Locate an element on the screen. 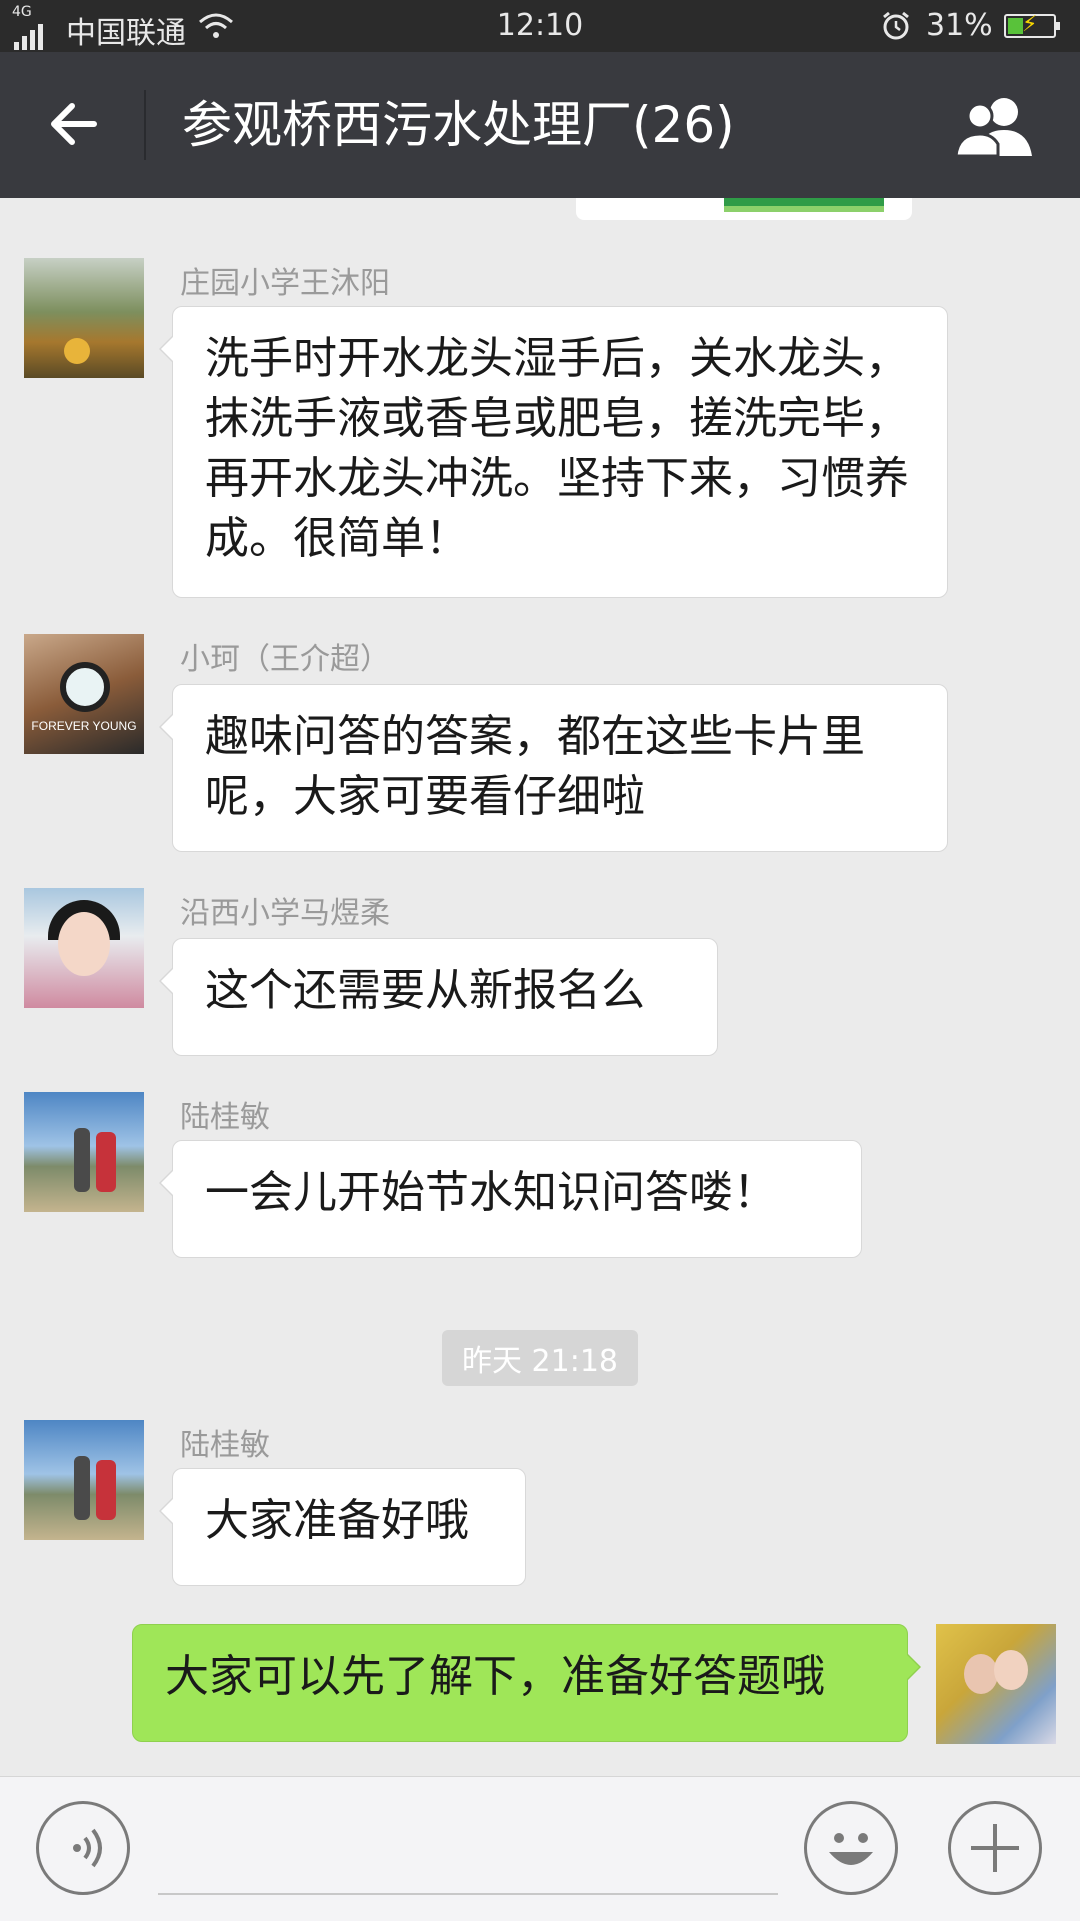 The height and width of the screenshot is (1921, 1080). sender-name: 庄园小学王沐阳 is located at coordinates (285, 283).